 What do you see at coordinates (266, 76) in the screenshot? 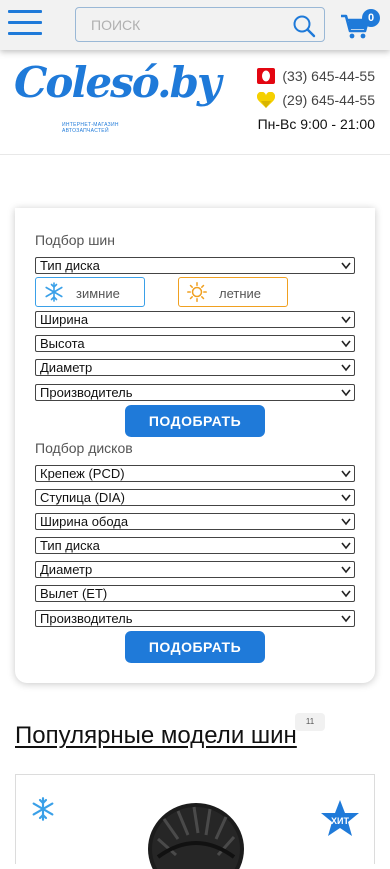
I see `mts-logo-icon` at bounding box center [266, 76].